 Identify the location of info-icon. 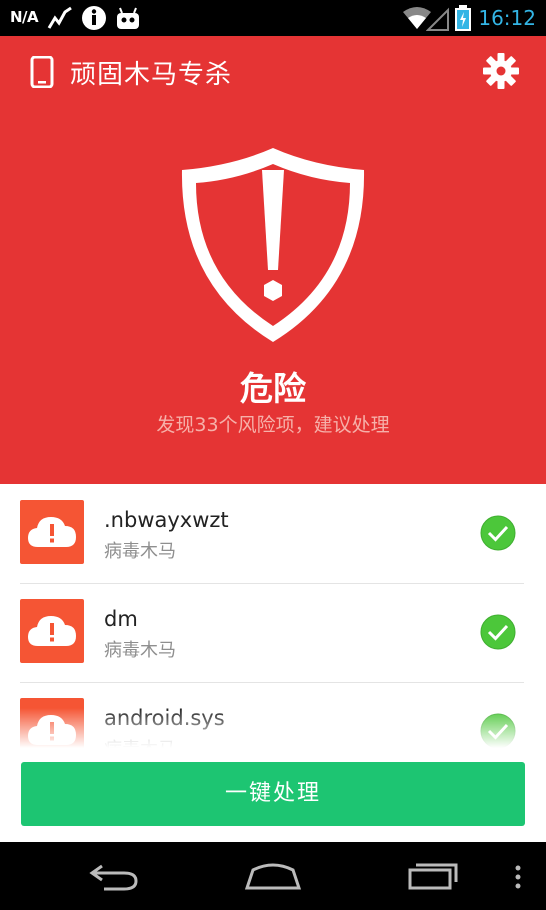
(94, 18).